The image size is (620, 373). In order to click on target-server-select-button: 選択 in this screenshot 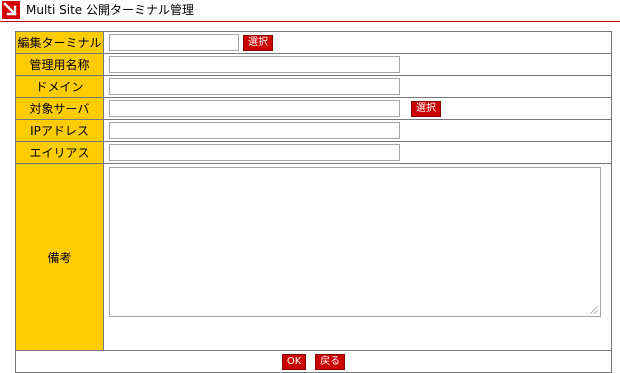, I will do `click(426, 108)`.